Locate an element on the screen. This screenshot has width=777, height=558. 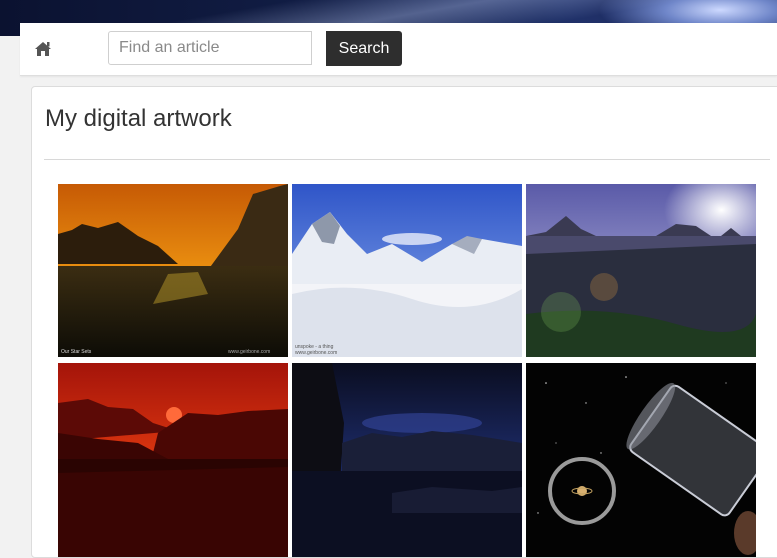
gallery-item-telescope is located at coordinates (641, 460).